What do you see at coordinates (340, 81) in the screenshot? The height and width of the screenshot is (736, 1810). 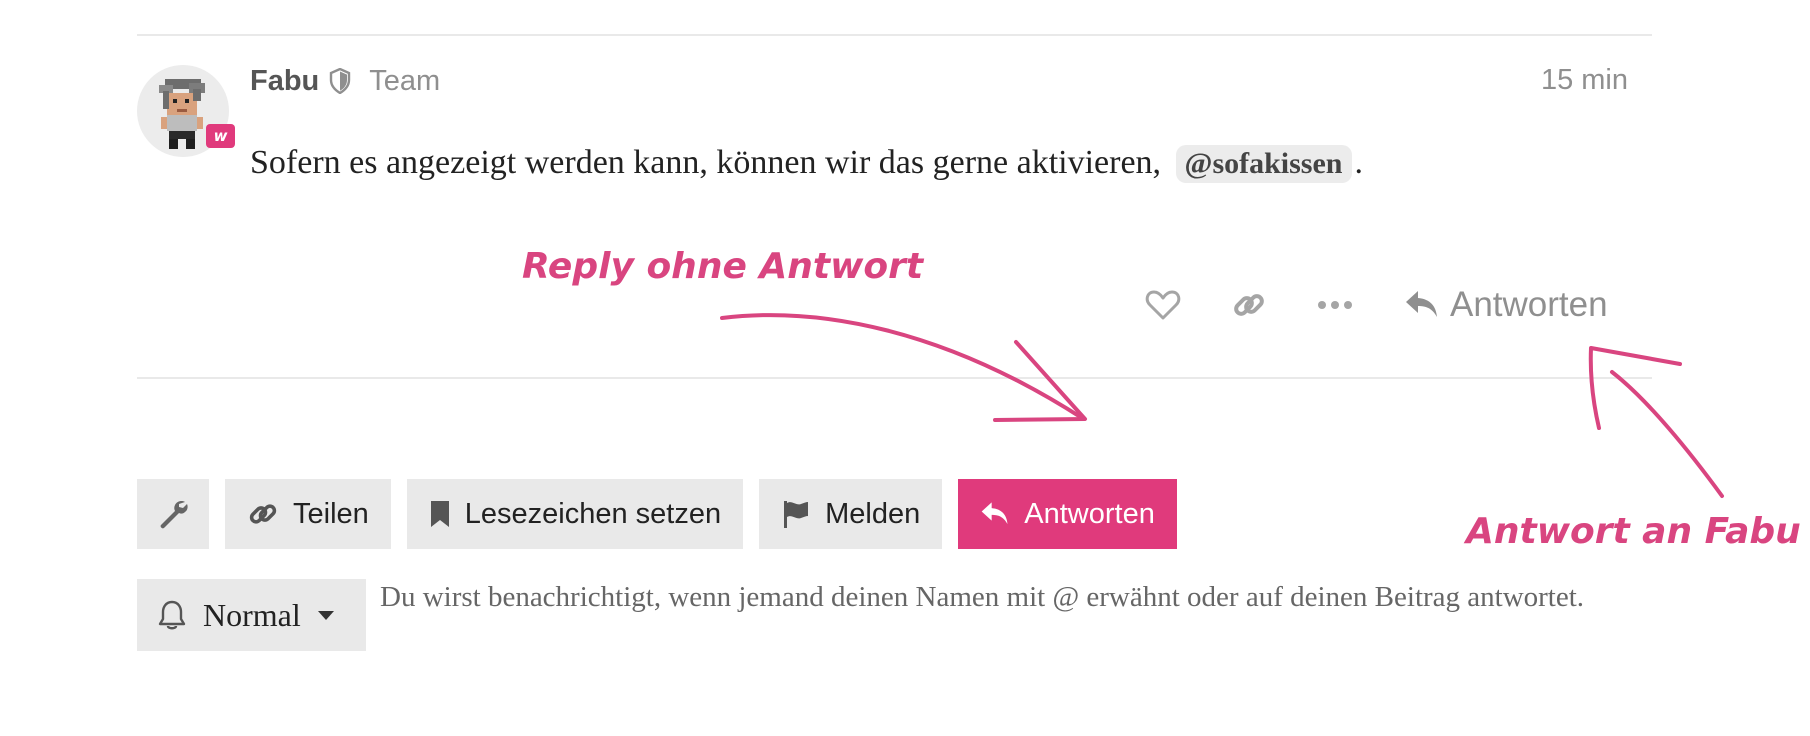 I see `shield-icon` at bounding box center [340, 81].